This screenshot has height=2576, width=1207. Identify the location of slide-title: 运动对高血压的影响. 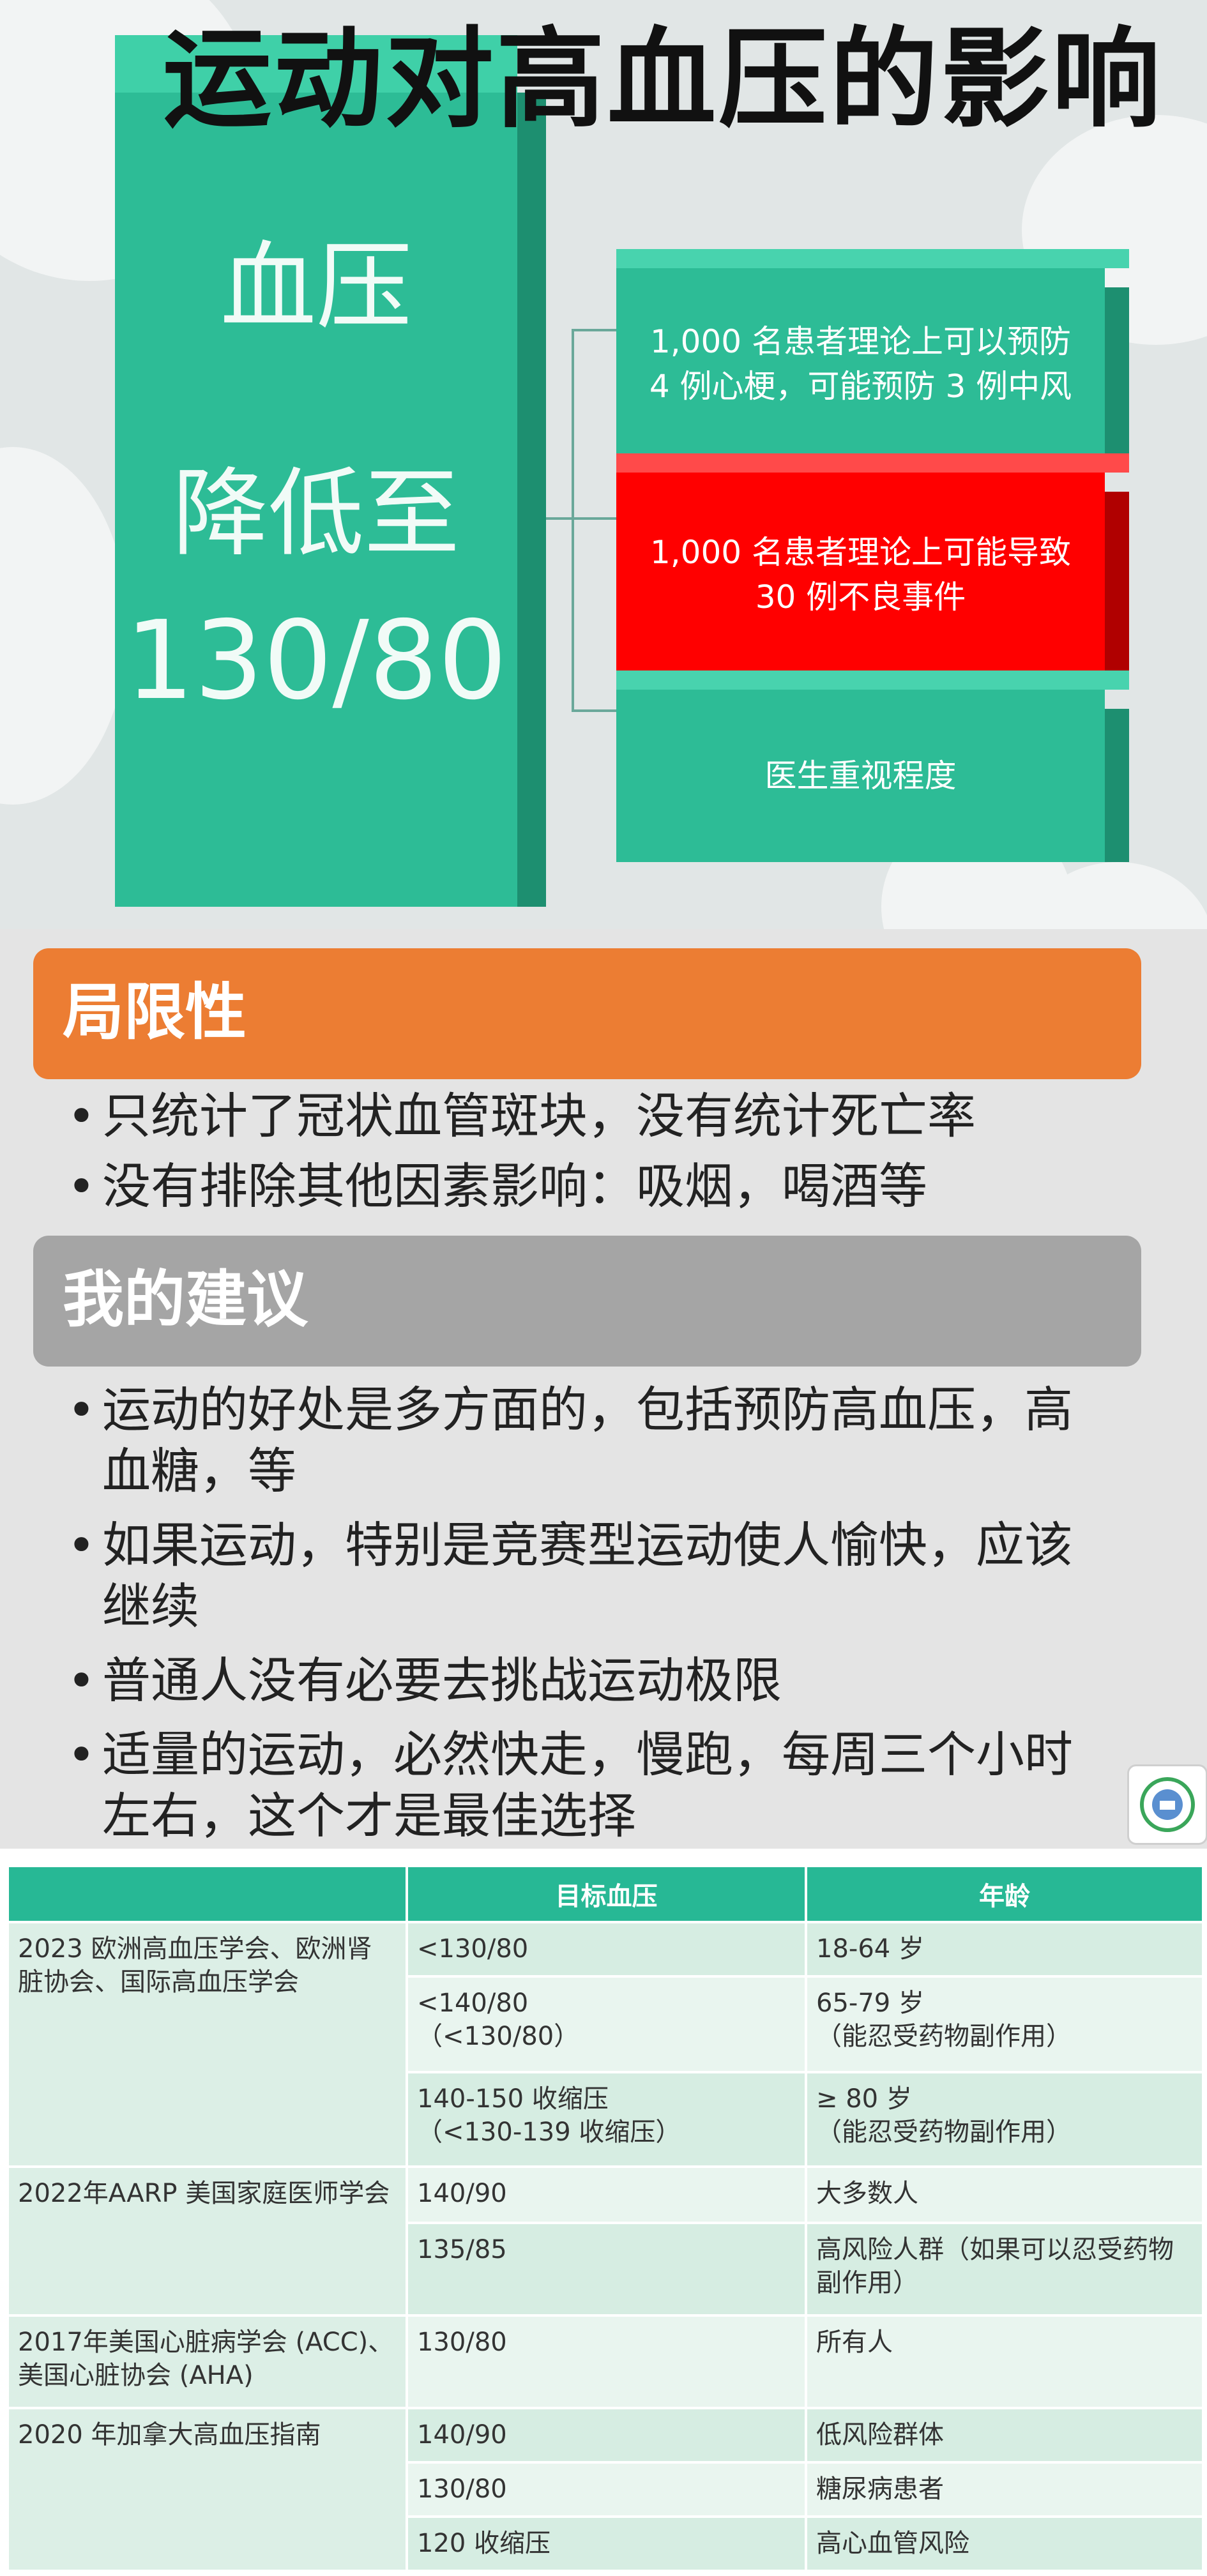
(663, 80).